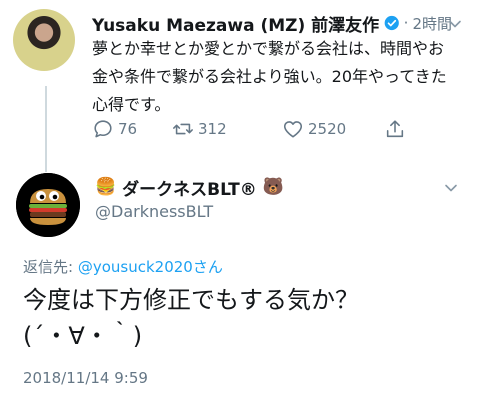  Describe the element at coordinates (235, 23) in the screenshot. I see `parent-display-name: Yusaku Maezawa (MZ) 前澤友作` at that location.